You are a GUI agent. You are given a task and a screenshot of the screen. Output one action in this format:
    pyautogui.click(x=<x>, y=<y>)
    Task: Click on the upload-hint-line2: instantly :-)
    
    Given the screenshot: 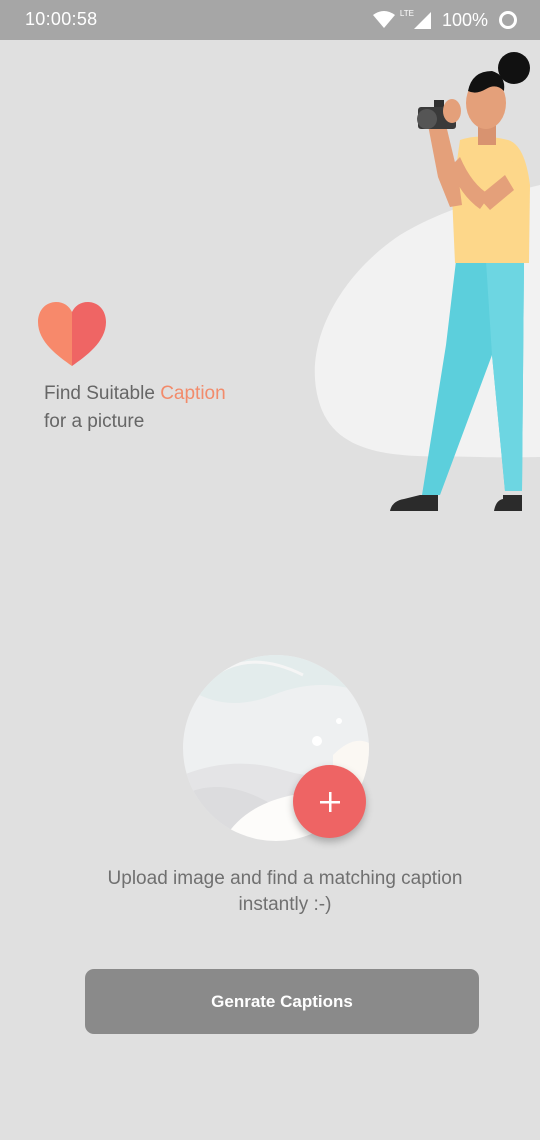 What is the action you would take?
    pyautogui.click(x=285, y=904)
    